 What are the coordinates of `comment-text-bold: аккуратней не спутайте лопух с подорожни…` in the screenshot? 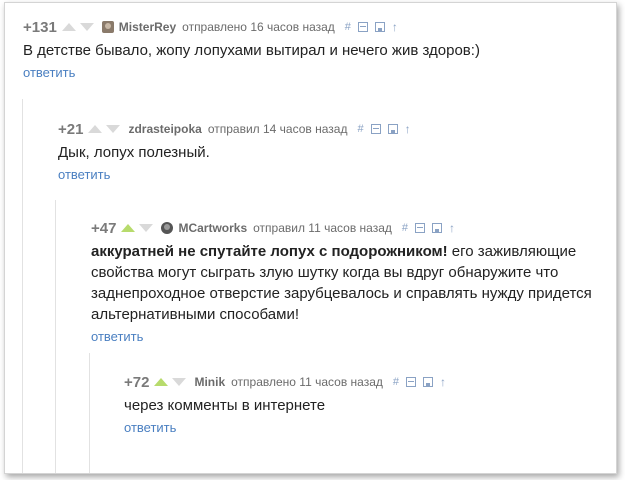 It's located at (269, 251).